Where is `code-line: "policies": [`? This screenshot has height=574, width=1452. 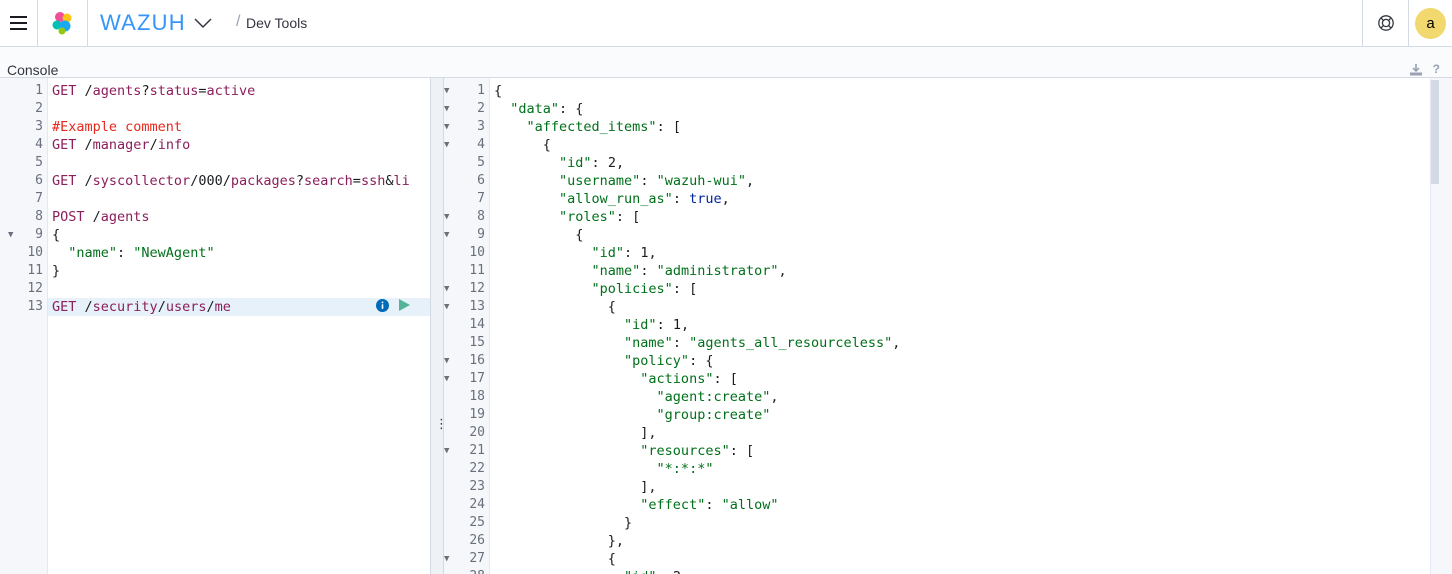 code-line: "policies": [ is located at coordinates (596, 289).